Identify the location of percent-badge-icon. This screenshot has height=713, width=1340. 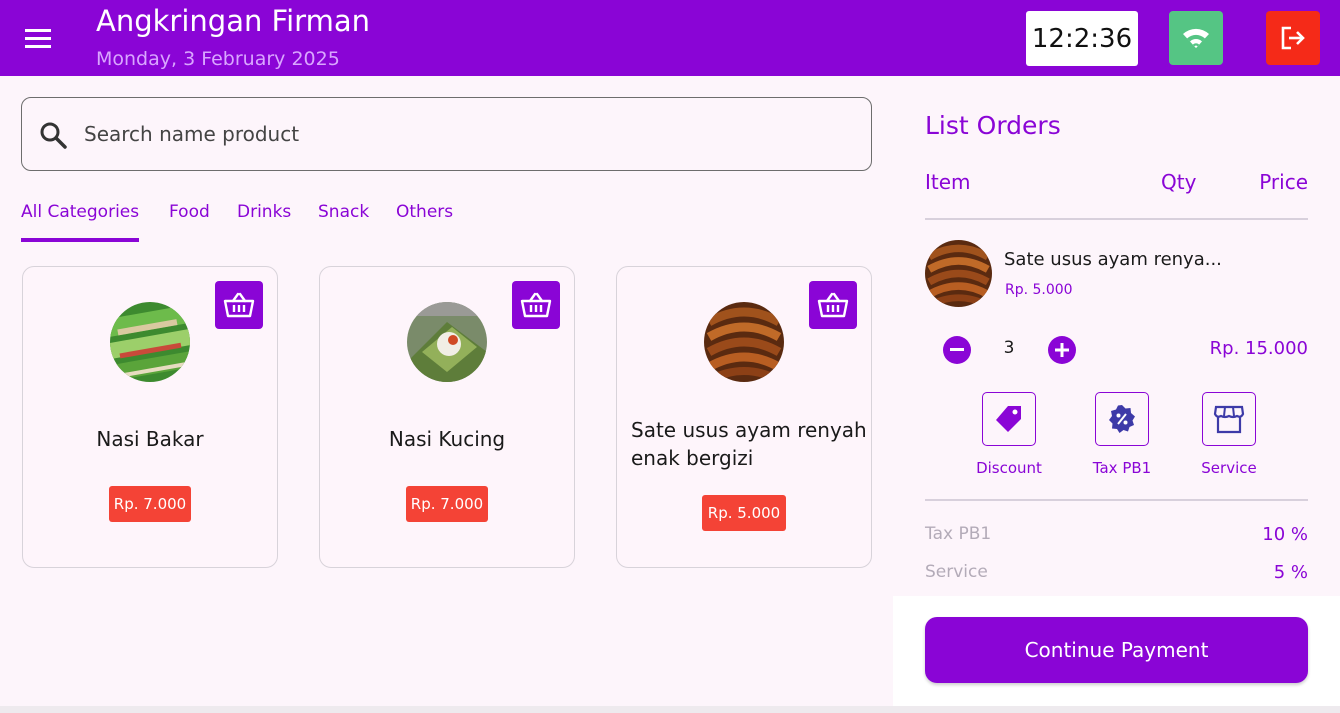
(1122, 419).